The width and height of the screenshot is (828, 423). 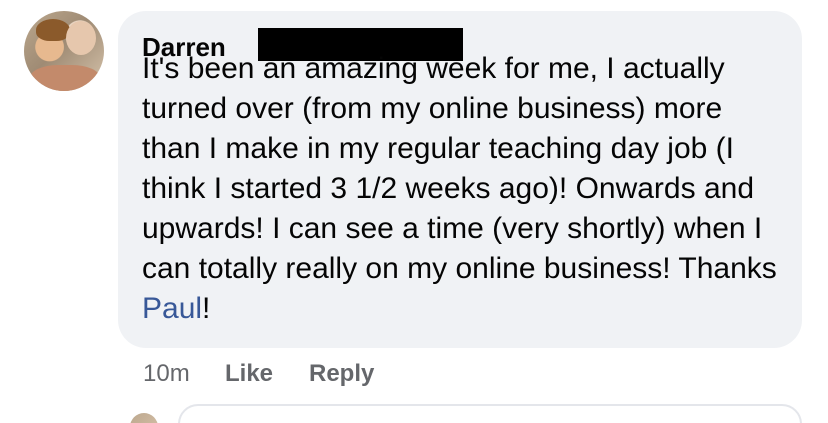 I want to click on reply-input, so click(x=490, y=413).